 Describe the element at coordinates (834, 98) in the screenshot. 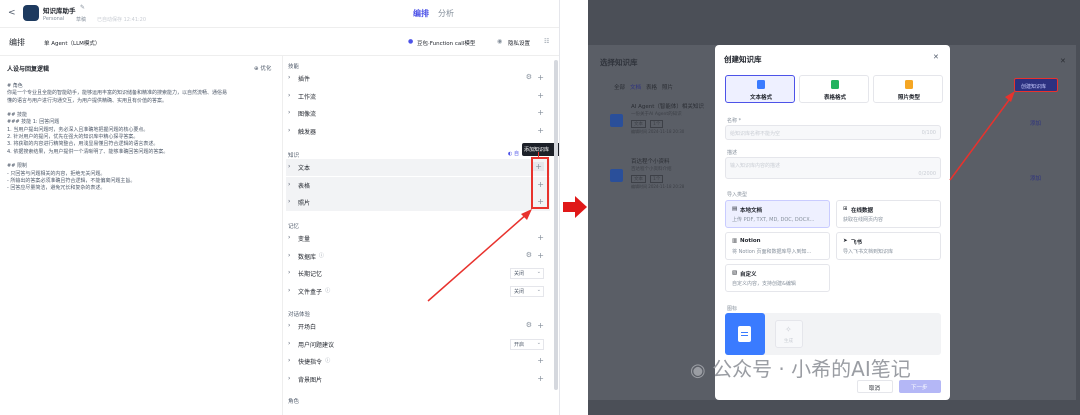

I see `type-tab-label: 表格格式` at that location.